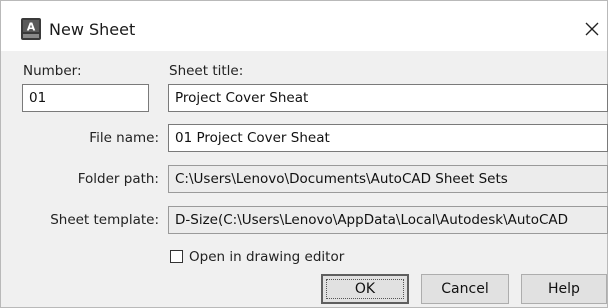  Describe the element at coordinates (118, 179) in the screenshot. I see `folder-path-label: Folder path:` at that location.